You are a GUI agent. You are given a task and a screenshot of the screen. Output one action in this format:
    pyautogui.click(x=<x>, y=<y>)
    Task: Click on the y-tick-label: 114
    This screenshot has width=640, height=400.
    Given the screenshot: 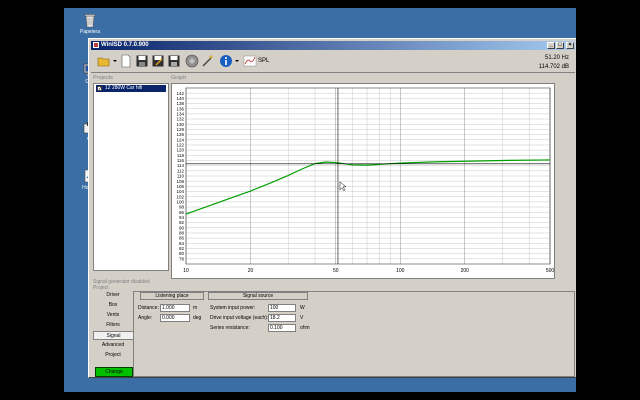 What is the action you would take?
    pyautogui.click(x=181, y=165)
    